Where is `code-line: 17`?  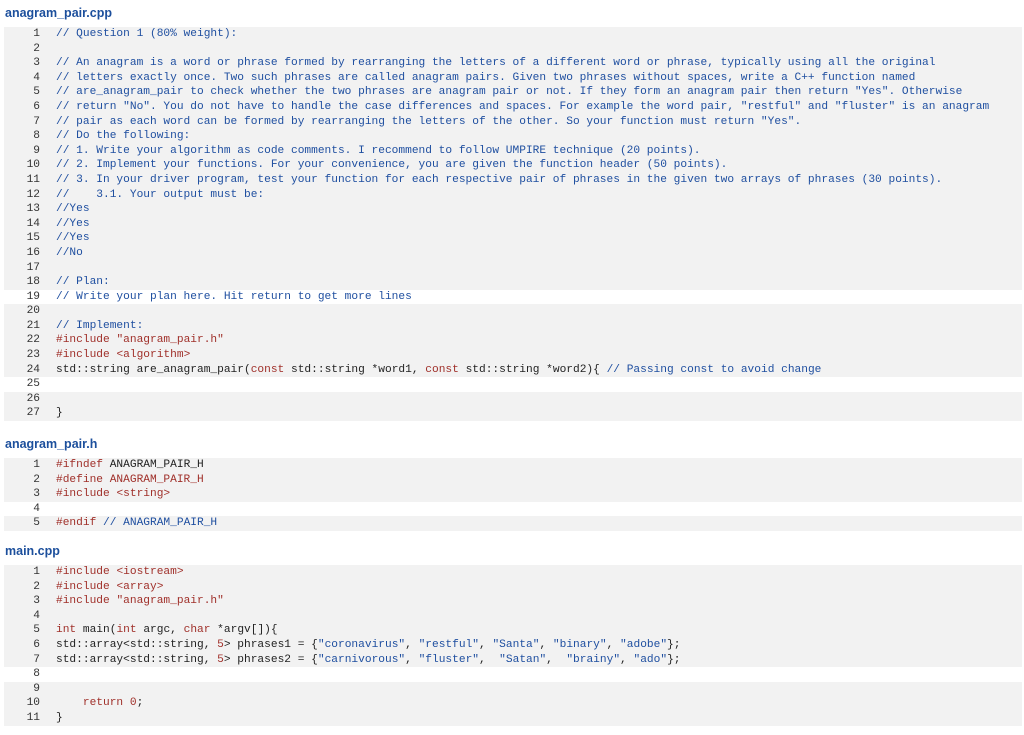
code-line: 17 is located at coordinates (513, 268).